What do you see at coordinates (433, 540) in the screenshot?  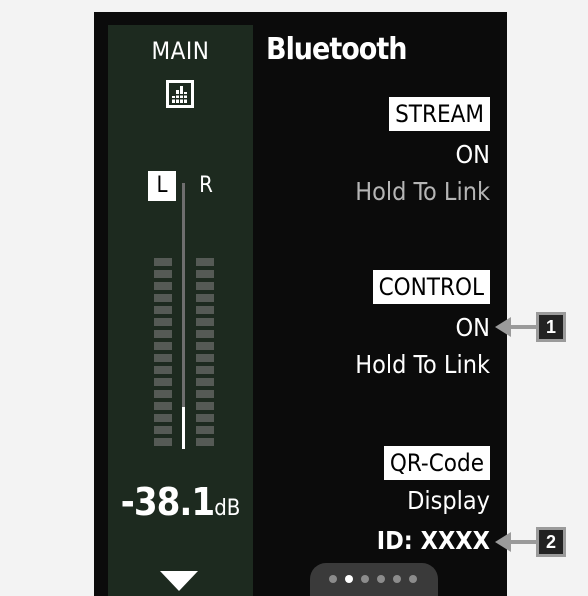 I see `device-id: ID: XXXX` at bounding box center [433, 540].